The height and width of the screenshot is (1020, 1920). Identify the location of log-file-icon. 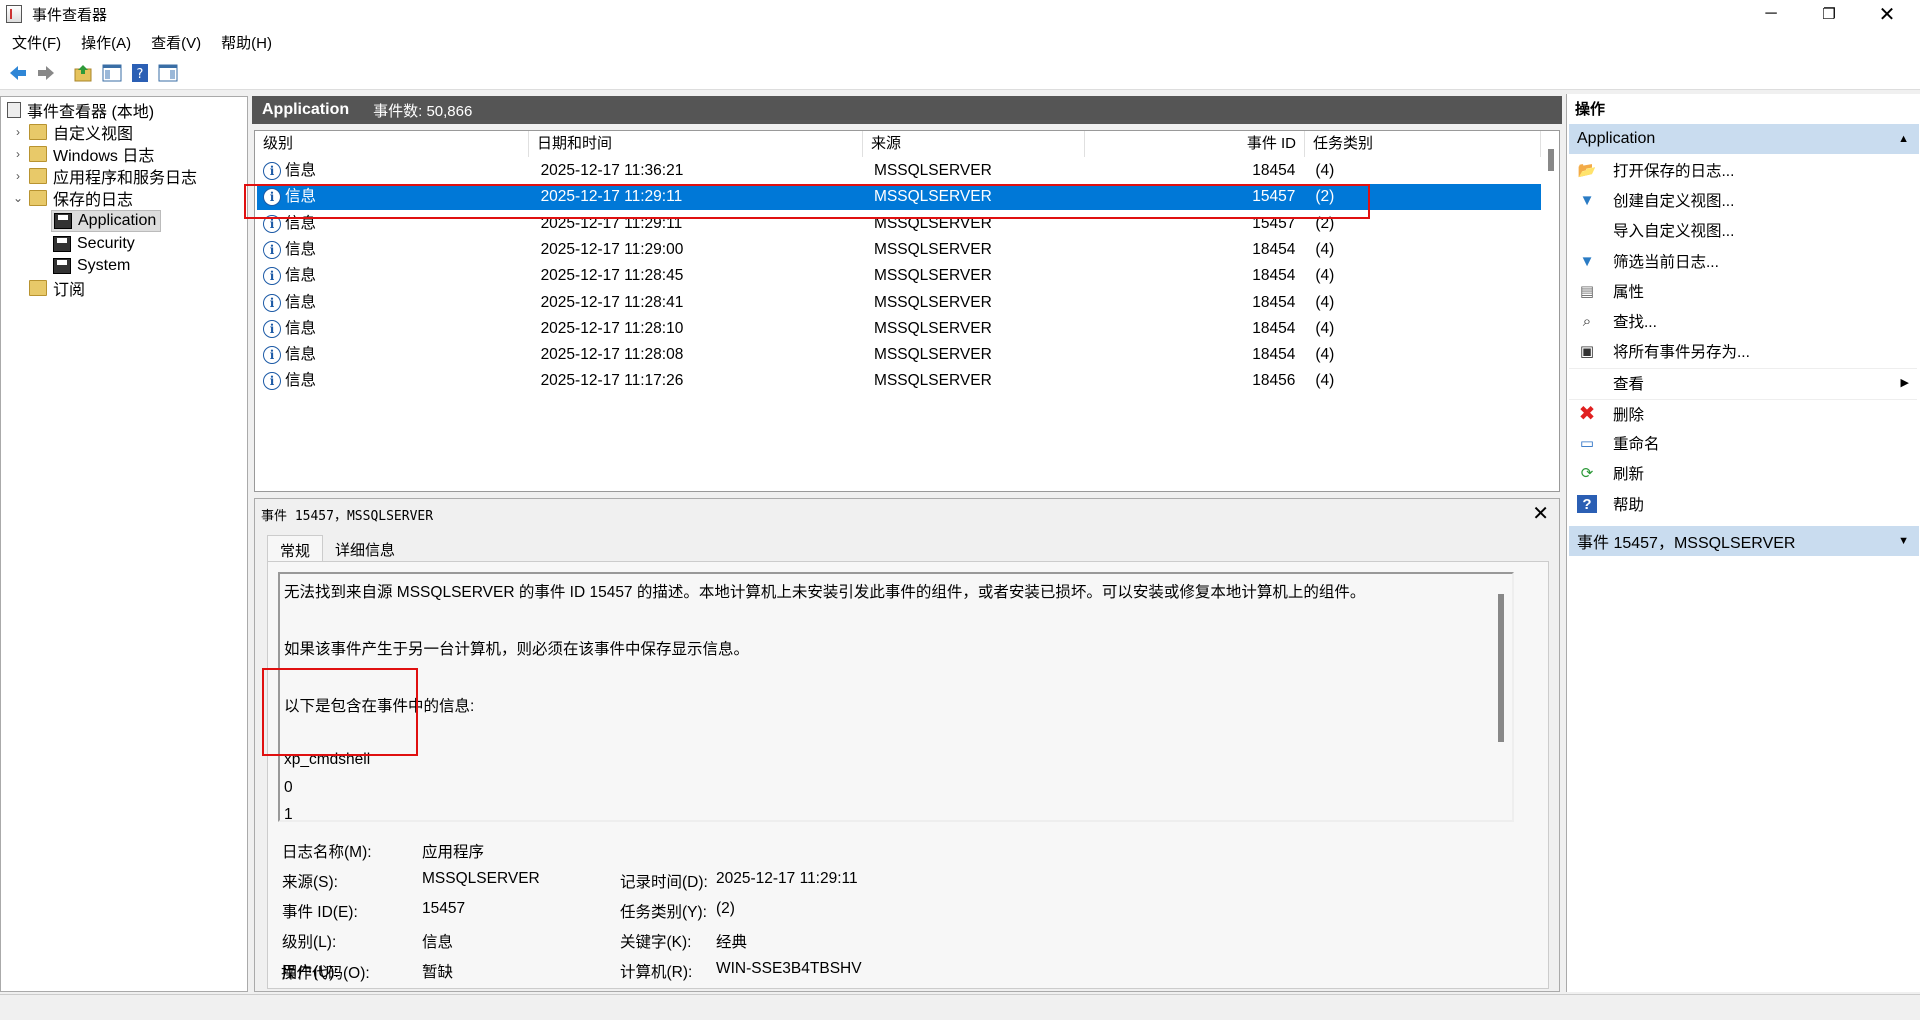
(62, 244).